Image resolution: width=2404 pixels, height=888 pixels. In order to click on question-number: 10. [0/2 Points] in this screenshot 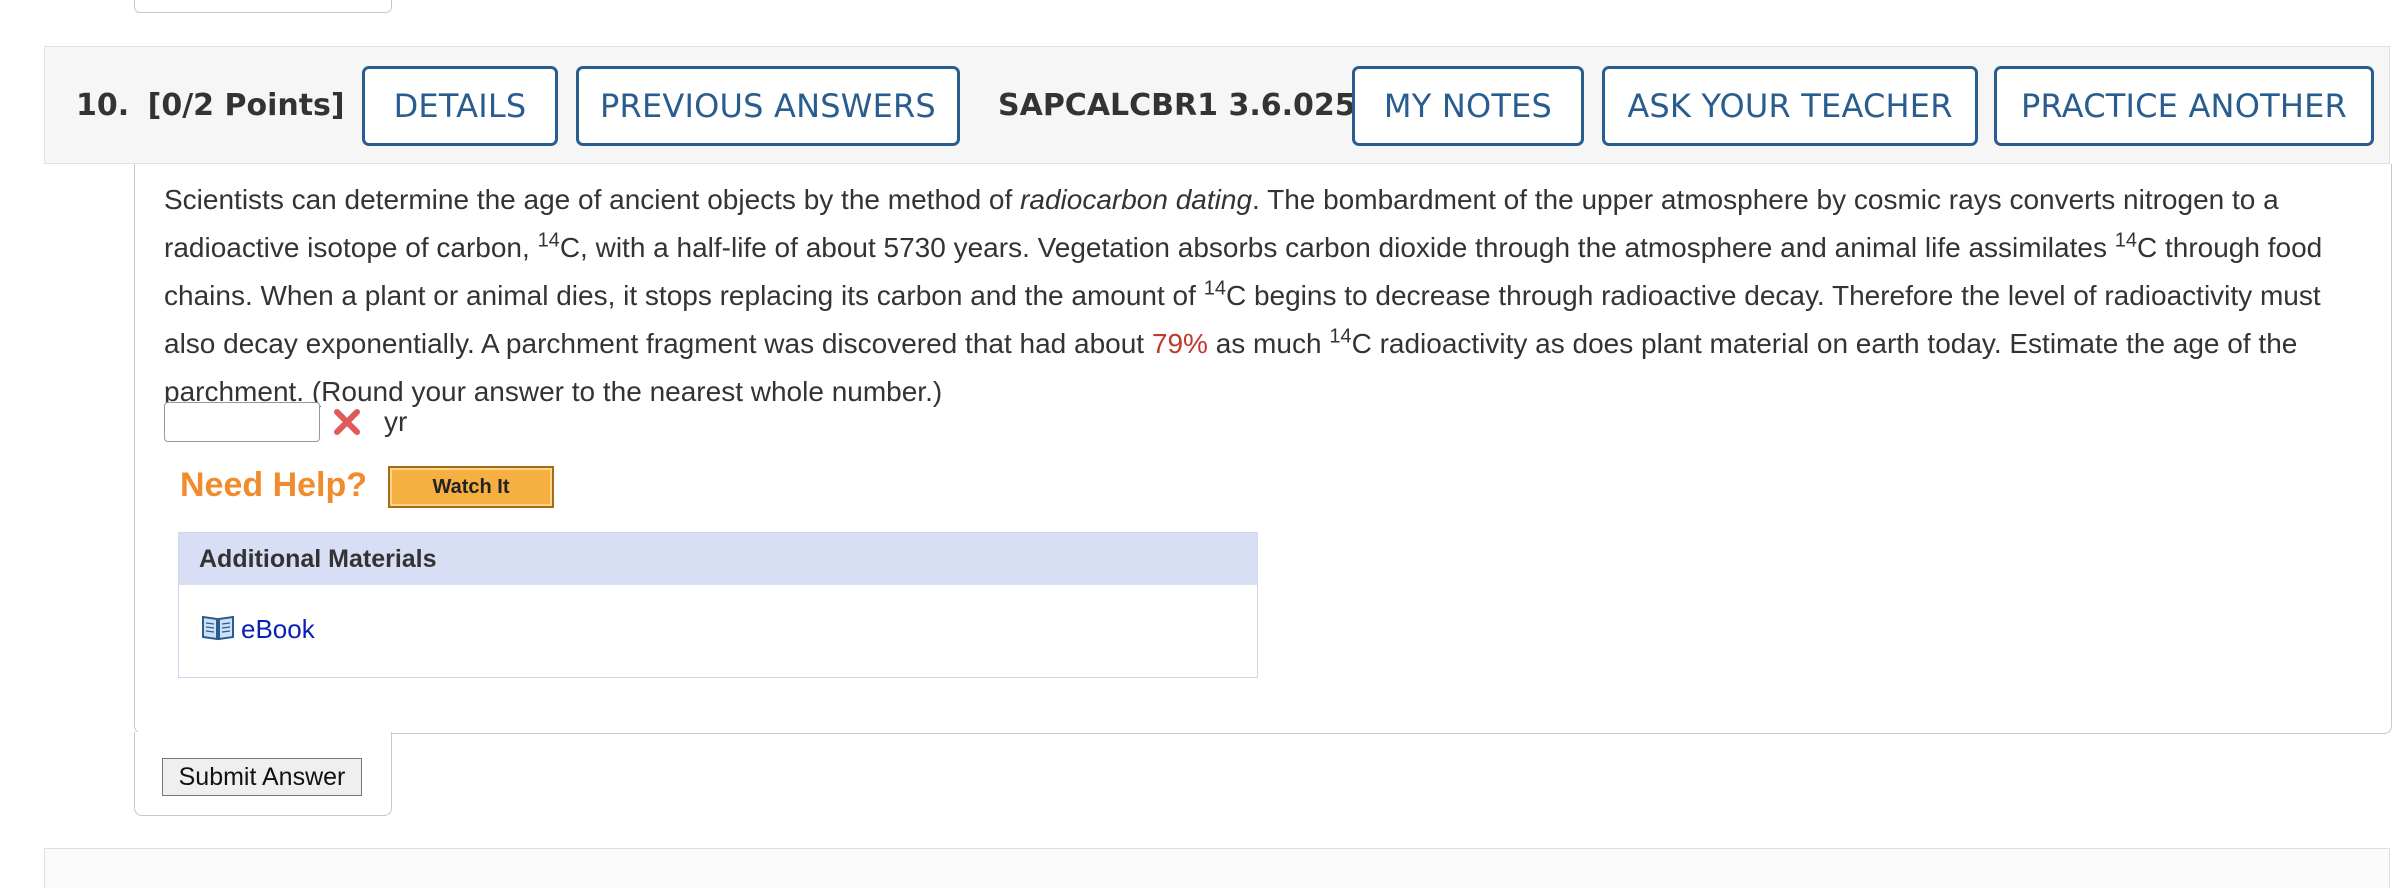, I will do `click(210, 105)`.